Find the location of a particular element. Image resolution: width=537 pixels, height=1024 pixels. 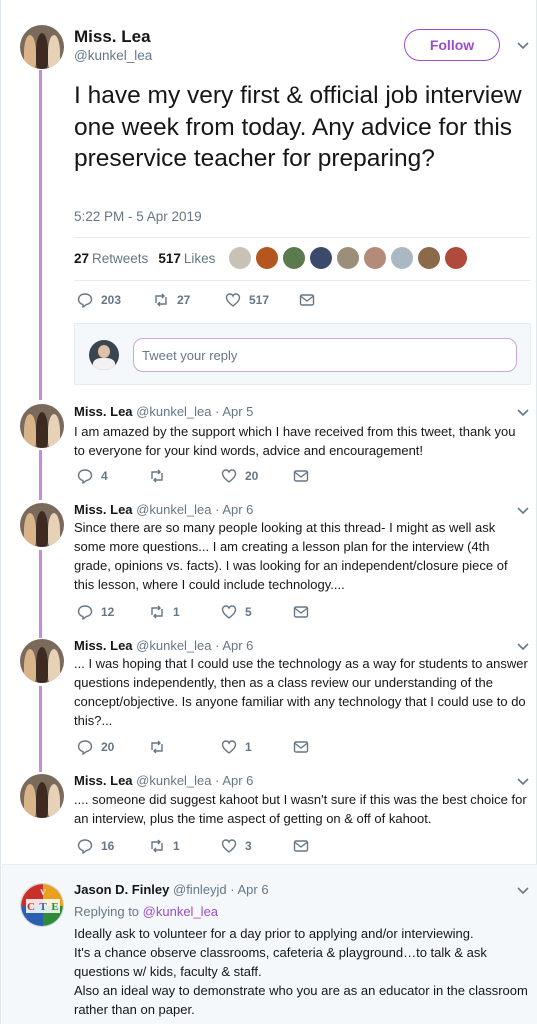

like-count: 20 is located at coordinates (252, 476).